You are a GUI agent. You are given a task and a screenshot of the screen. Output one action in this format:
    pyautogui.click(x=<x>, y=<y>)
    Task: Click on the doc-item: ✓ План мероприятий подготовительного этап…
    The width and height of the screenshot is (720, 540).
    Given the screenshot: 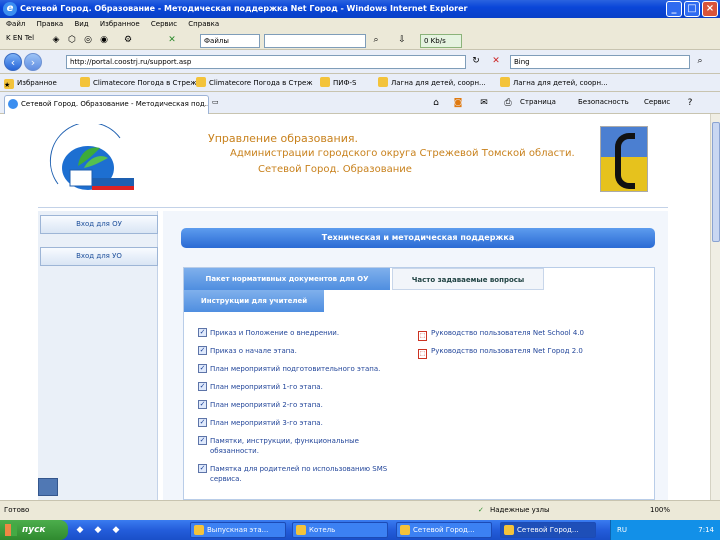 What is the action you would take?
    pyautogui.click(x=303, y=369)
    